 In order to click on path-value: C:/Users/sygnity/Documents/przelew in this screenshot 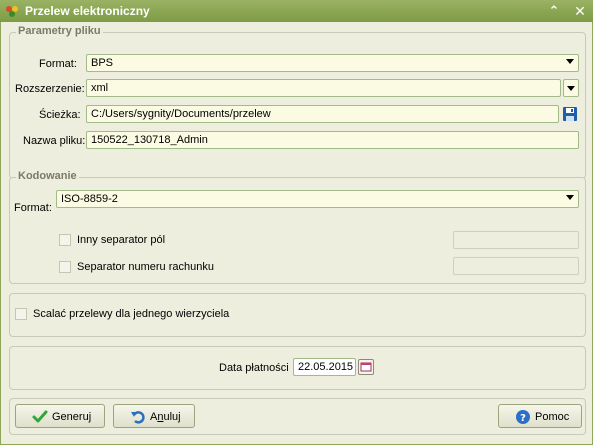, I will do `click(181, 114)`.